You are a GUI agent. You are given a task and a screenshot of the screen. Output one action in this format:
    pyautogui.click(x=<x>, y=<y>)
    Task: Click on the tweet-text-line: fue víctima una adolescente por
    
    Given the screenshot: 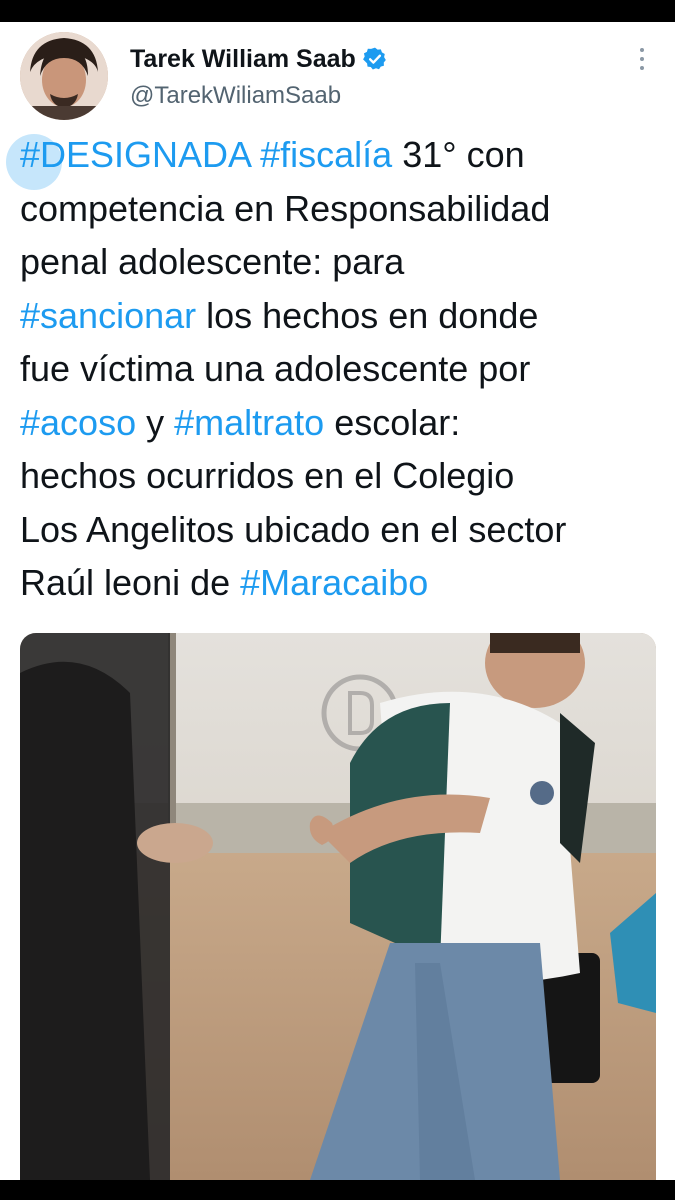 What is the action you would take?
    pyautogui.click(x=340, y=369)
    